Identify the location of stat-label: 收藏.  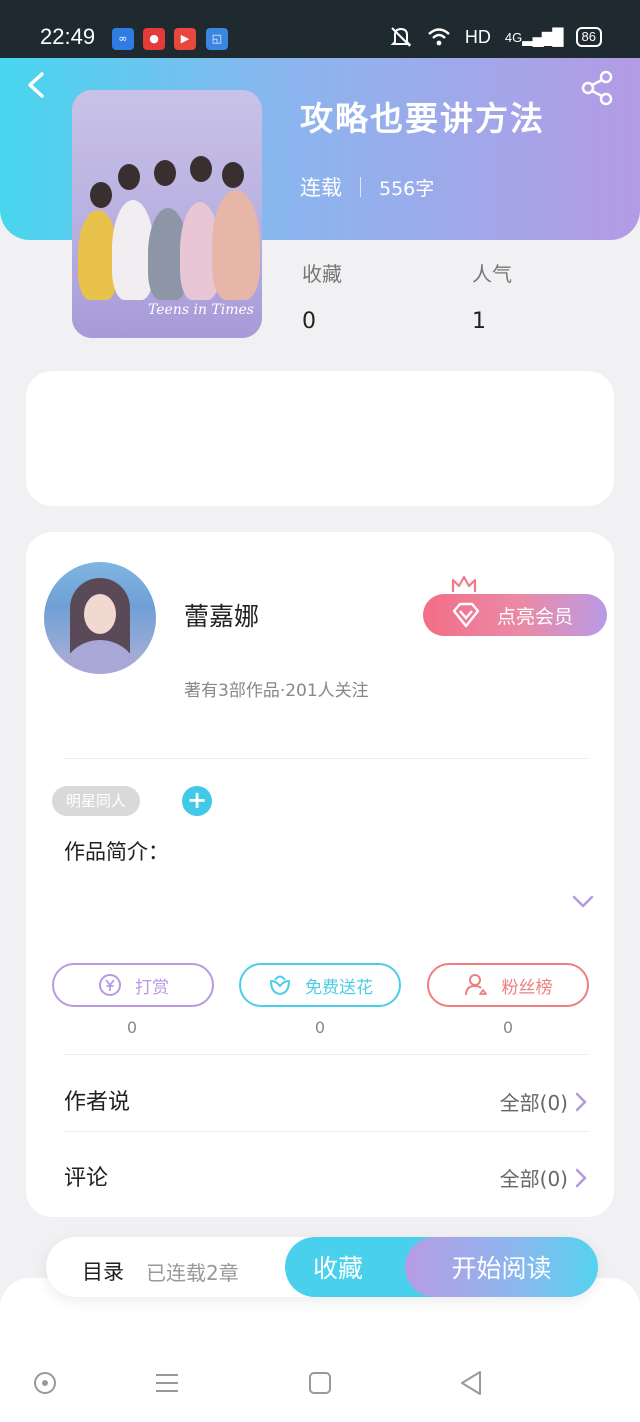
(322, 274).